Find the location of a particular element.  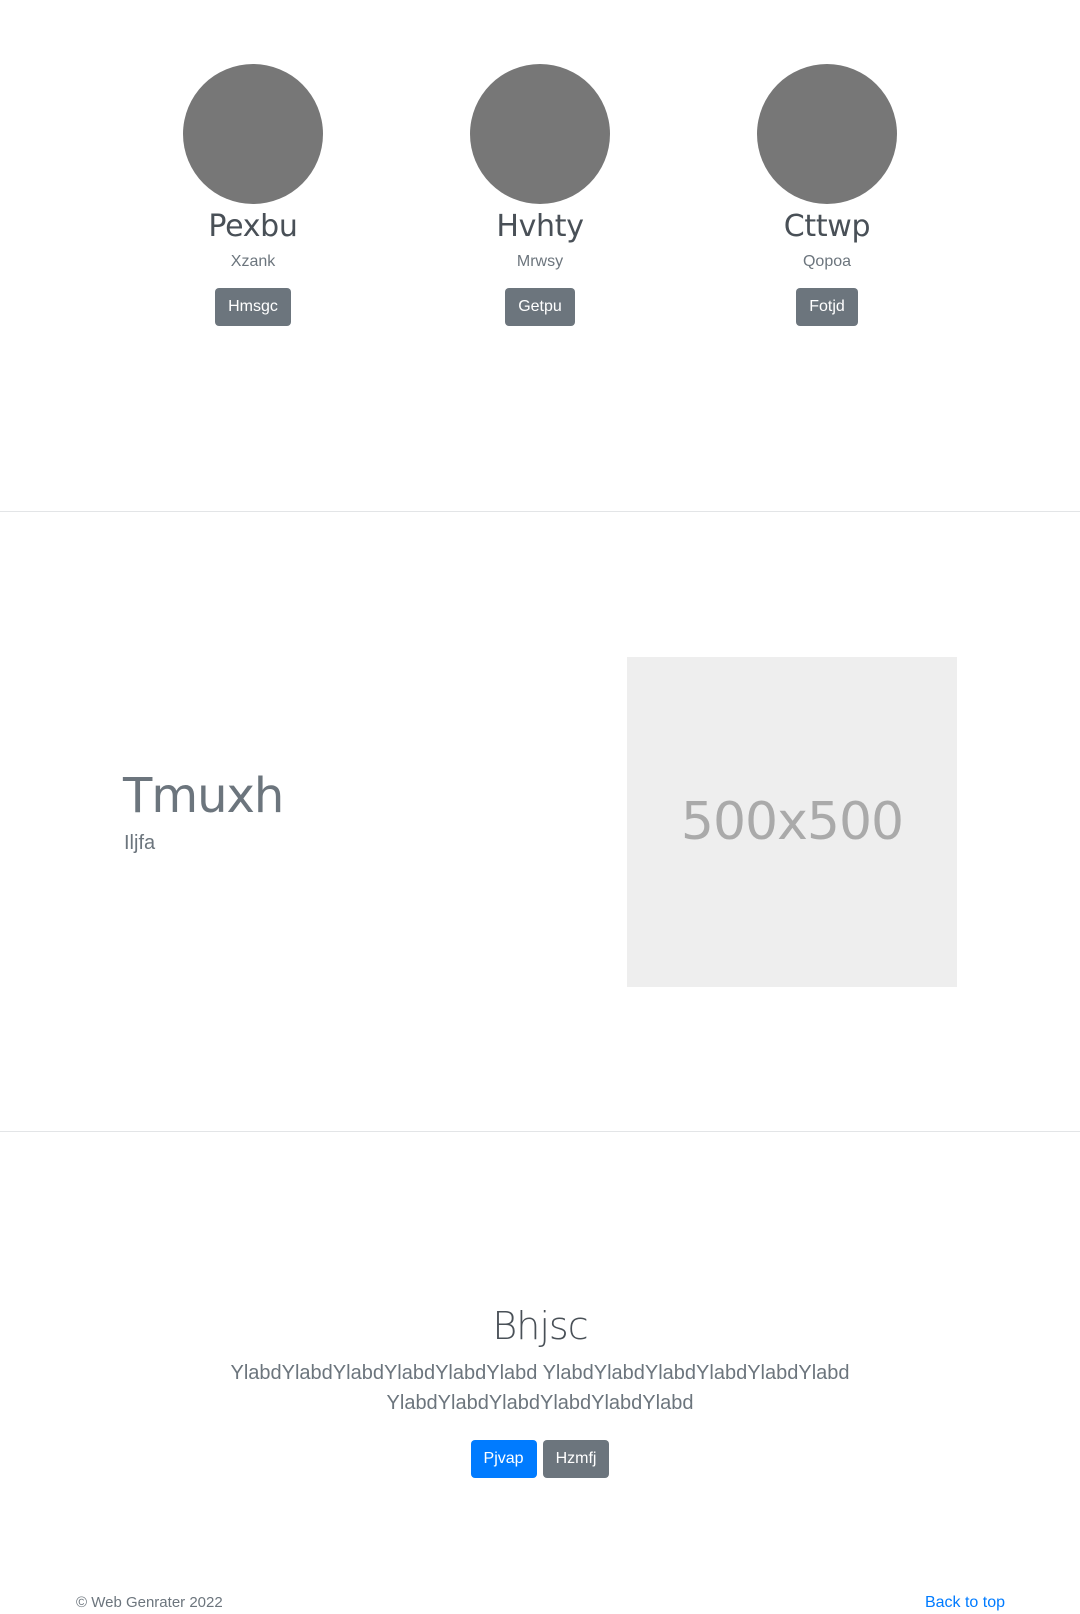

member-action-button: Hmsgc is located at coordinates (253, 307).